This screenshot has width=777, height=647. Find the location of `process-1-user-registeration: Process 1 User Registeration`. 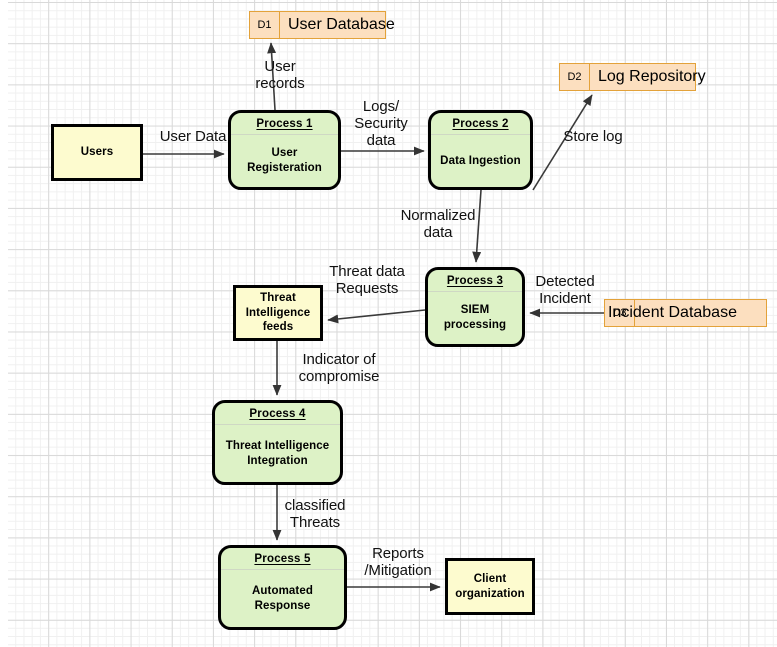

process-1-user-registeration: Process 1 User Registeration is located at coordinates (284, 150).